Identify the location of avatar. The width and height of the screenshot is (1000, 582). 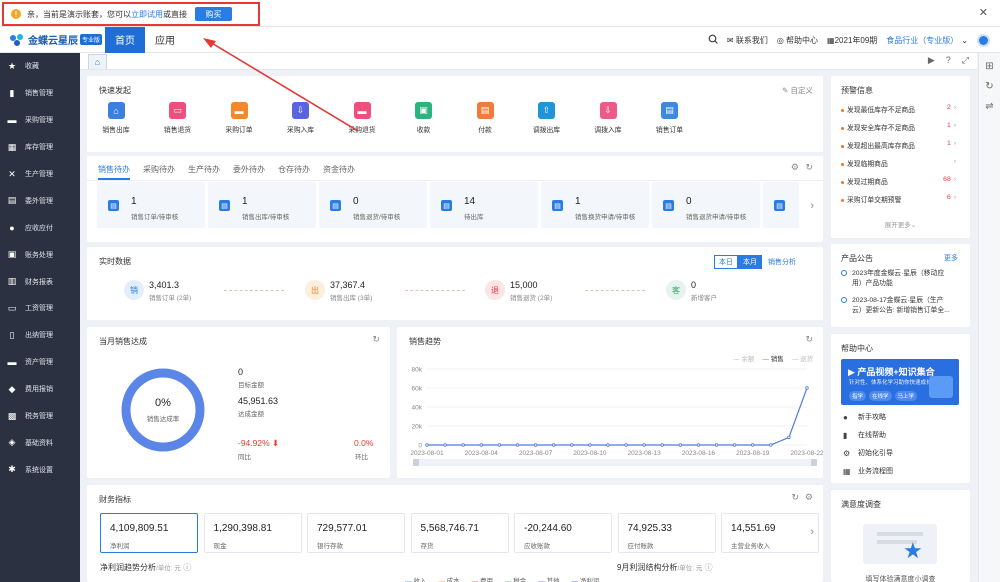
(983, 40).